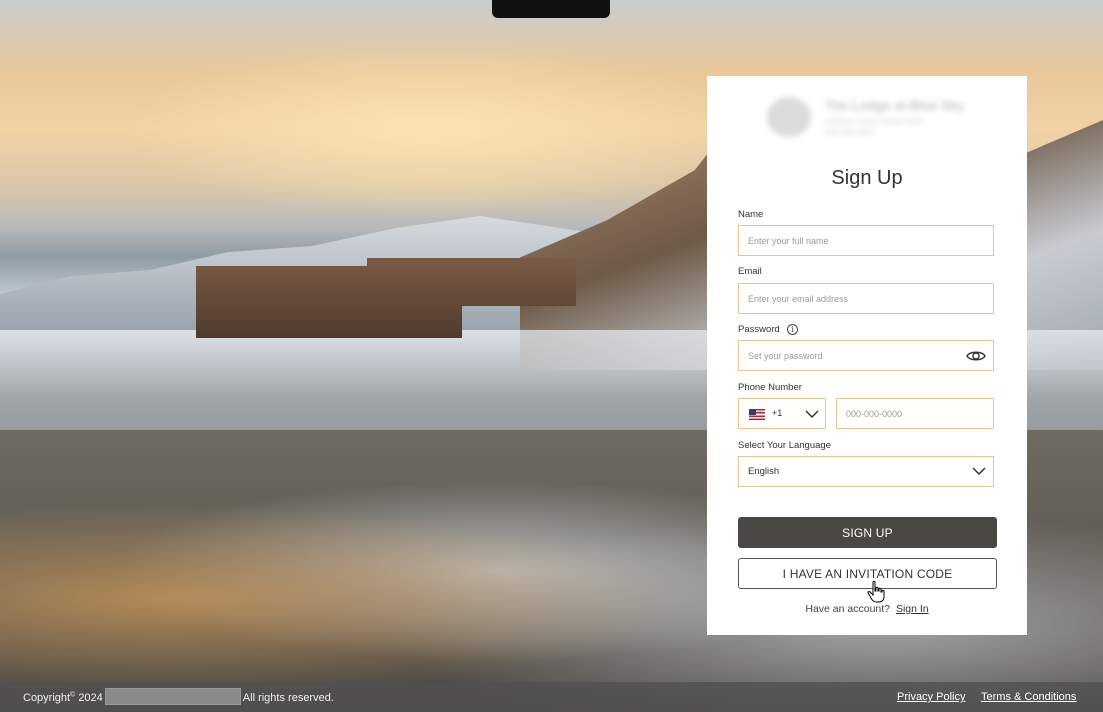  I want to click on info-icon: i, so click(792, 329).